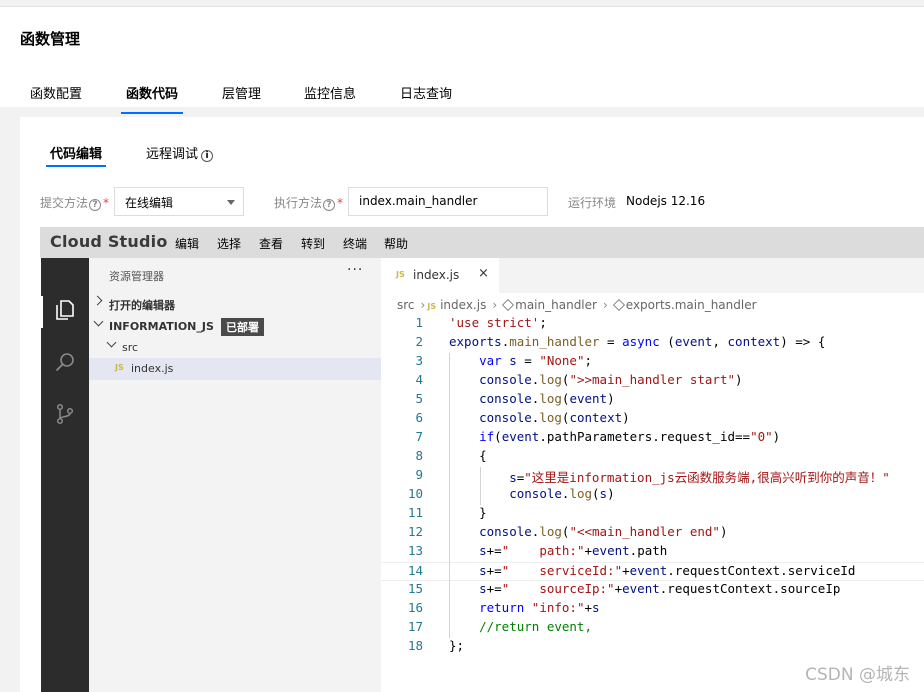 The image size is (924, 692). I want to click on code-text: s+=" path:"+event.path, so click(573, 550).